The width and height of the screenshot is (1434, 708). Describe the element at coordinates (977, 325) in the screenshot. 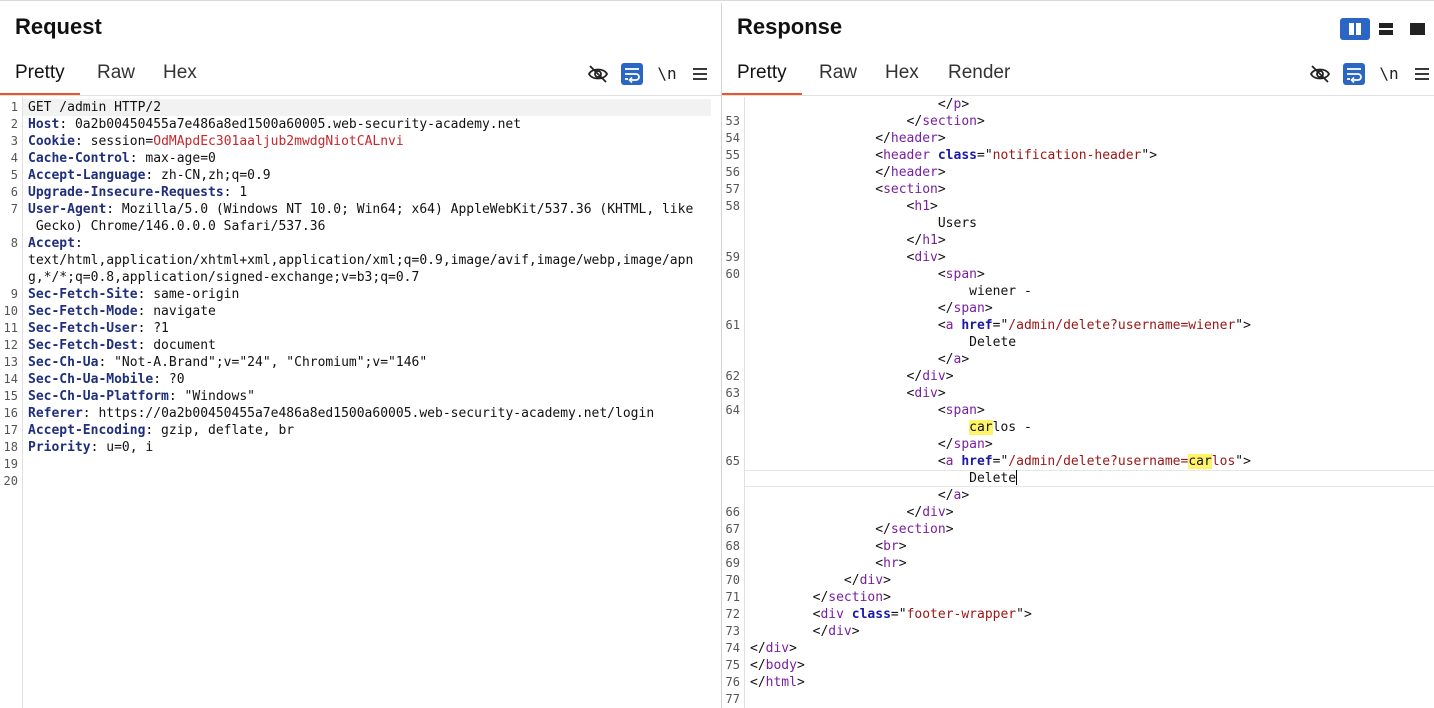

I see `html-attr: href` at that location.